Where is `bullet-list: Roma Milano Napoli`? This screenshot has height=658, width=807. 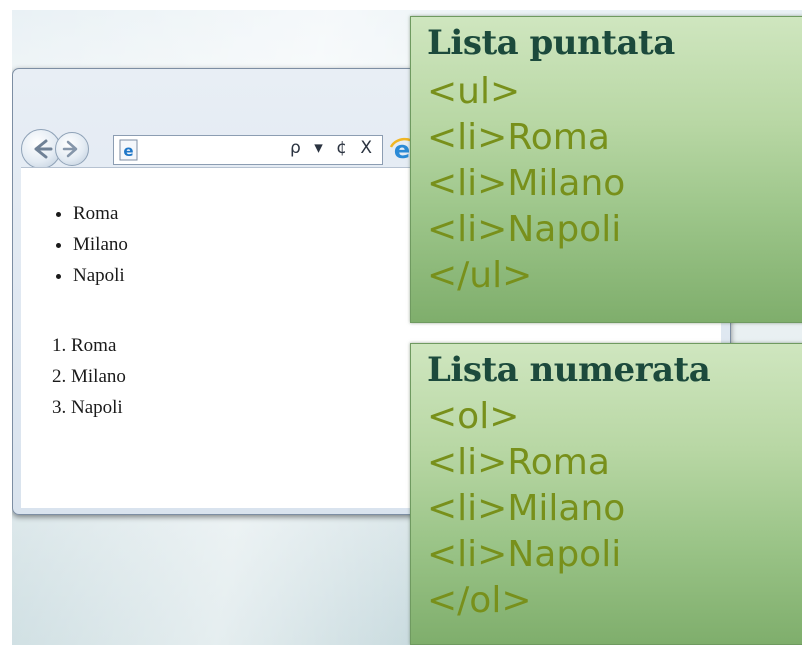
bullet-list: Roma Milano Napoli is located at coordinates (90, 244).